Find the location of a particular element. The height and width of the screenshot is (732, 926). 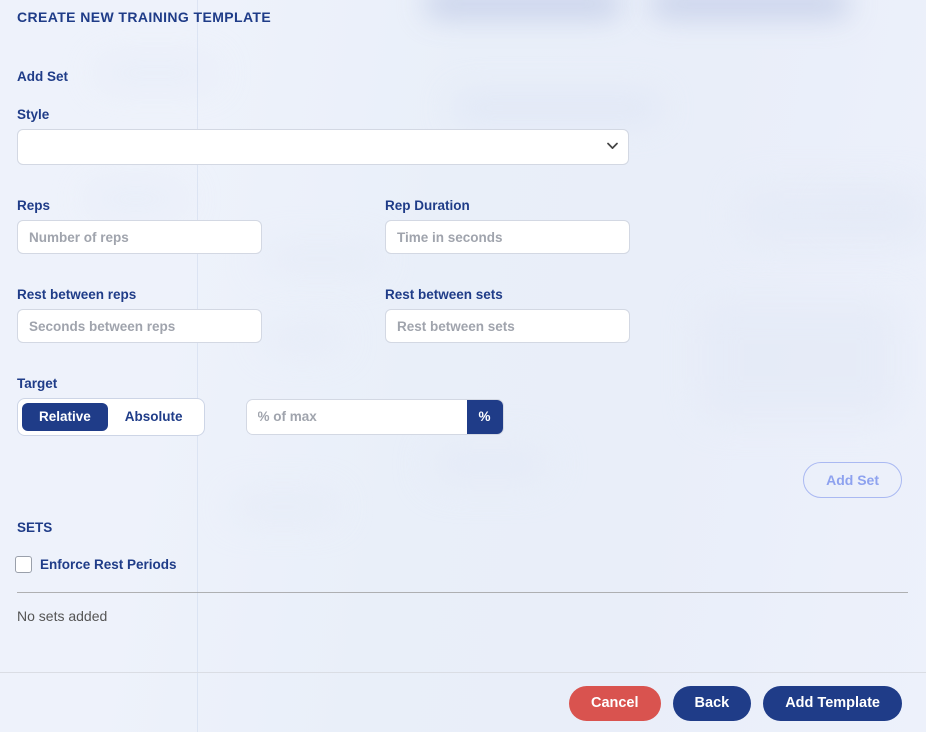

add-set-button: Add Set is located at coordinates (852, 480).